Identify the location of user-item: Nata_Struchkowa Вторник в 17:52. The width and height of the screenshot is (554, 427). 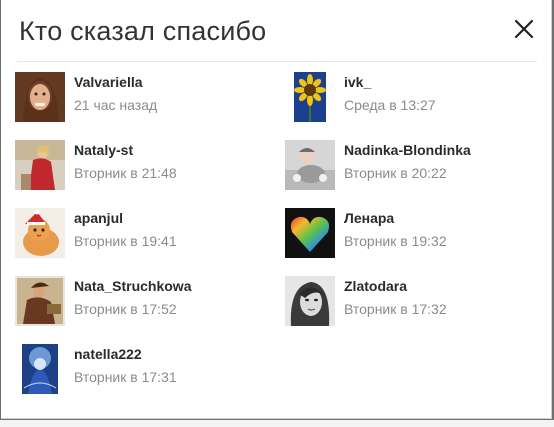
(150, 308).